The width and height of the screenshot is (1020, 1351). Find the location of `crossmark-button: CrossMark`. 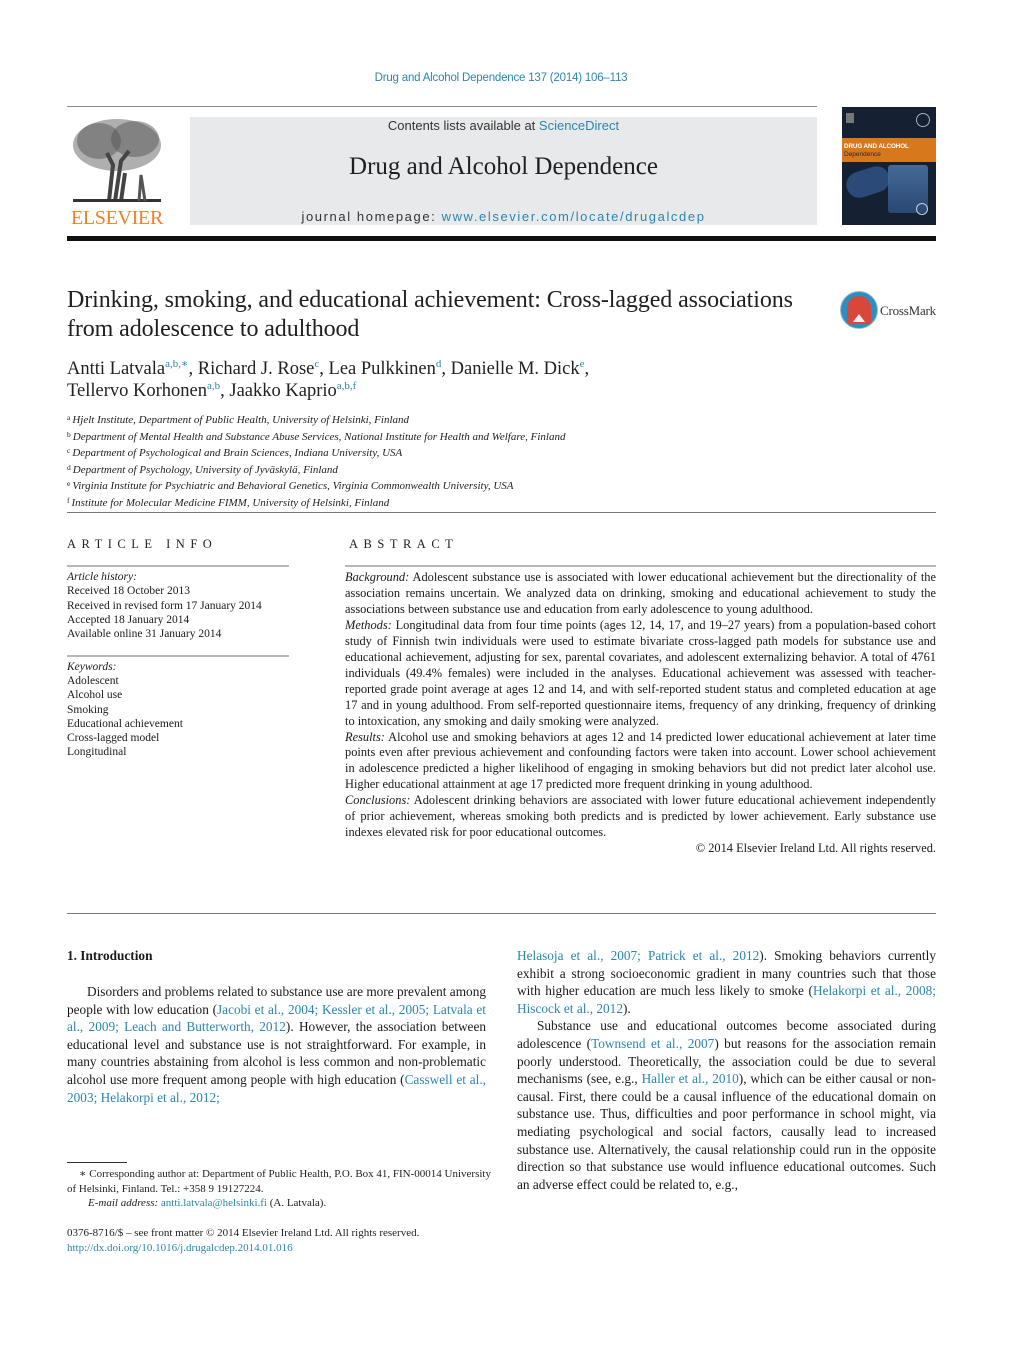

crossmark-button: CrossMark is located at coordinates (890, 310).